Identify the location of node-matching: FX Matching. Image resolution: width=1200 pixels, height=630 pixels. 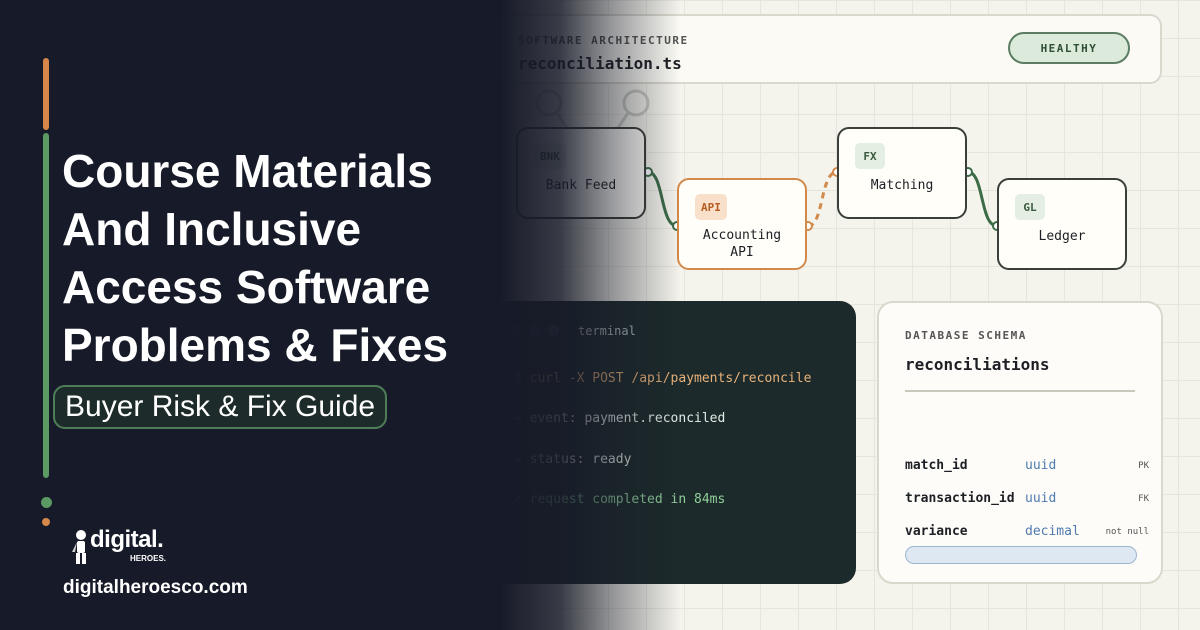
(902, 173).